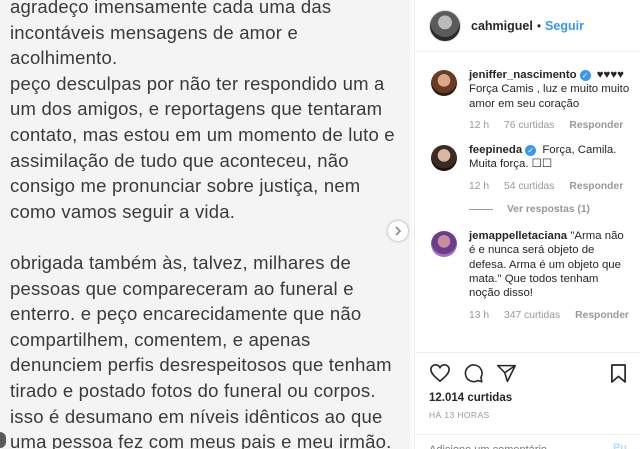 Image resolution: width=640 pixels, height=449 pixels. Describe the element at coordinates (123, 211) in the screenshot. I see `post-line: como vamos seguir a vida.` at that location.